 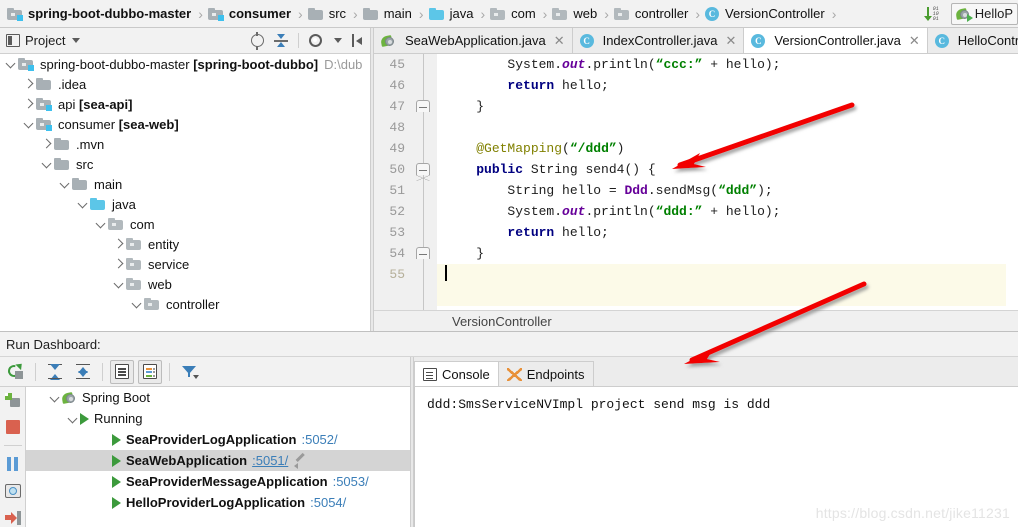 What do you see at coordinates (1012, 182) in the screenshot?
I see `editor-scrollbar` at bounding box center [1012, 182].